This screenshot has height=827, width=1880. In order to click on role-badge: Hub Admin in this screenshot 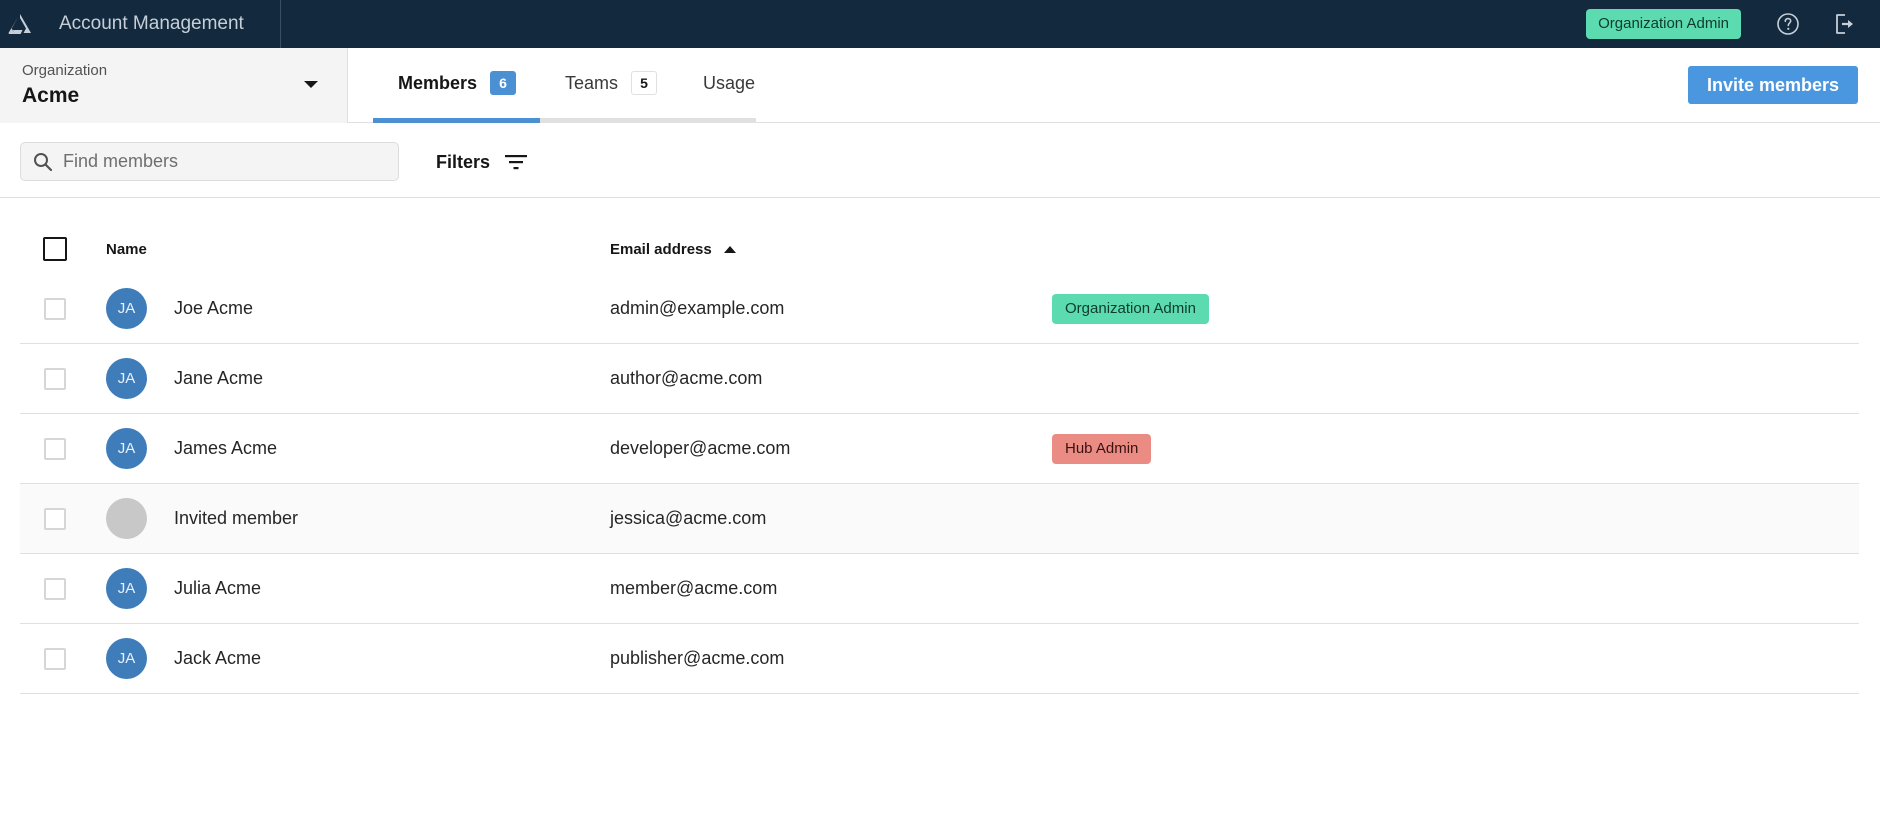, I will do `click(1102, 448)`.